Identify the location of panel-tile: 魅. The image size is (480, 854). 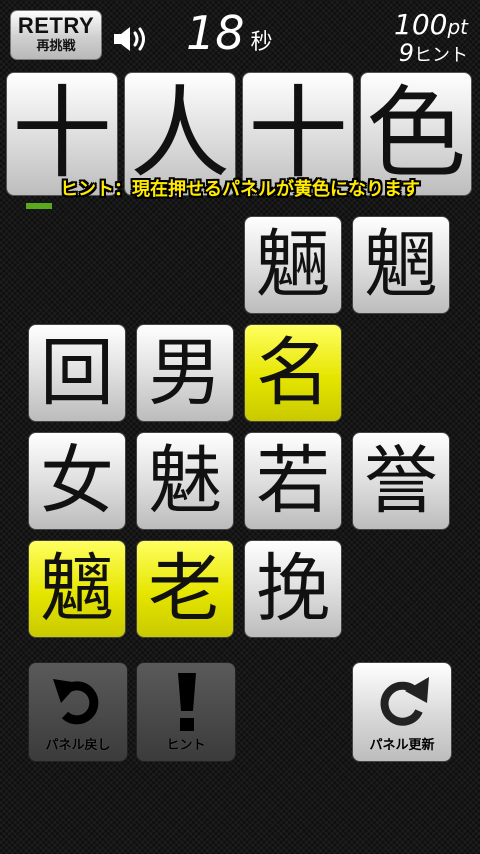
(185, 481).